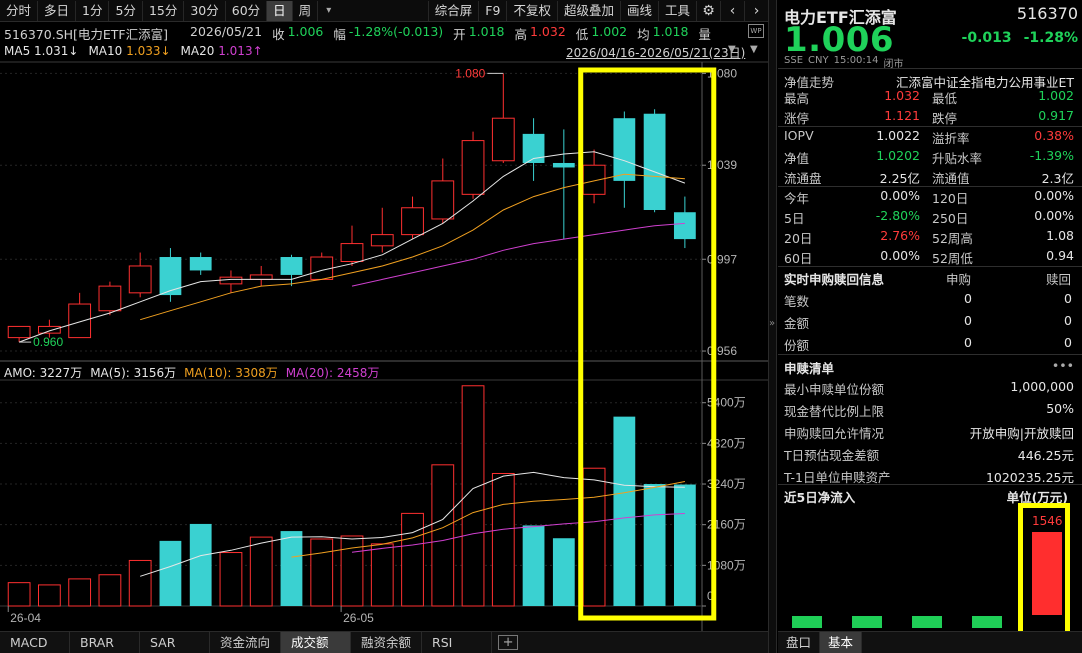  What do you see at coordinates (797, 158) in the screenshot?
I see `nav-label: 净值` at bounding box center [797, 158].